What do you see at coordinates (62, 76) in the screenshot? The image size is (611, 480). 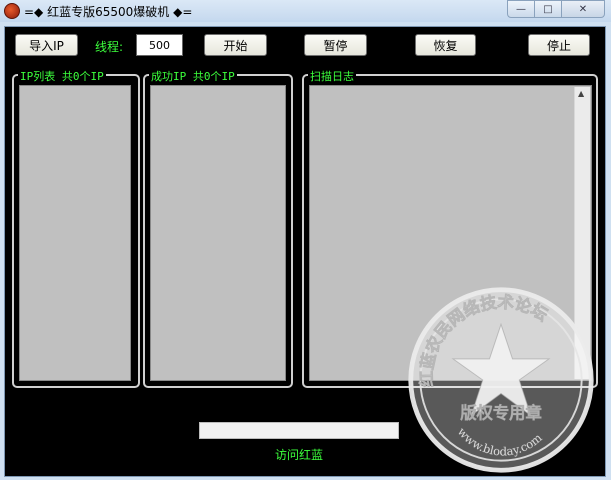 I see `ip-list-title: IP列表 共0个IP` at bounding box center [62, 76].